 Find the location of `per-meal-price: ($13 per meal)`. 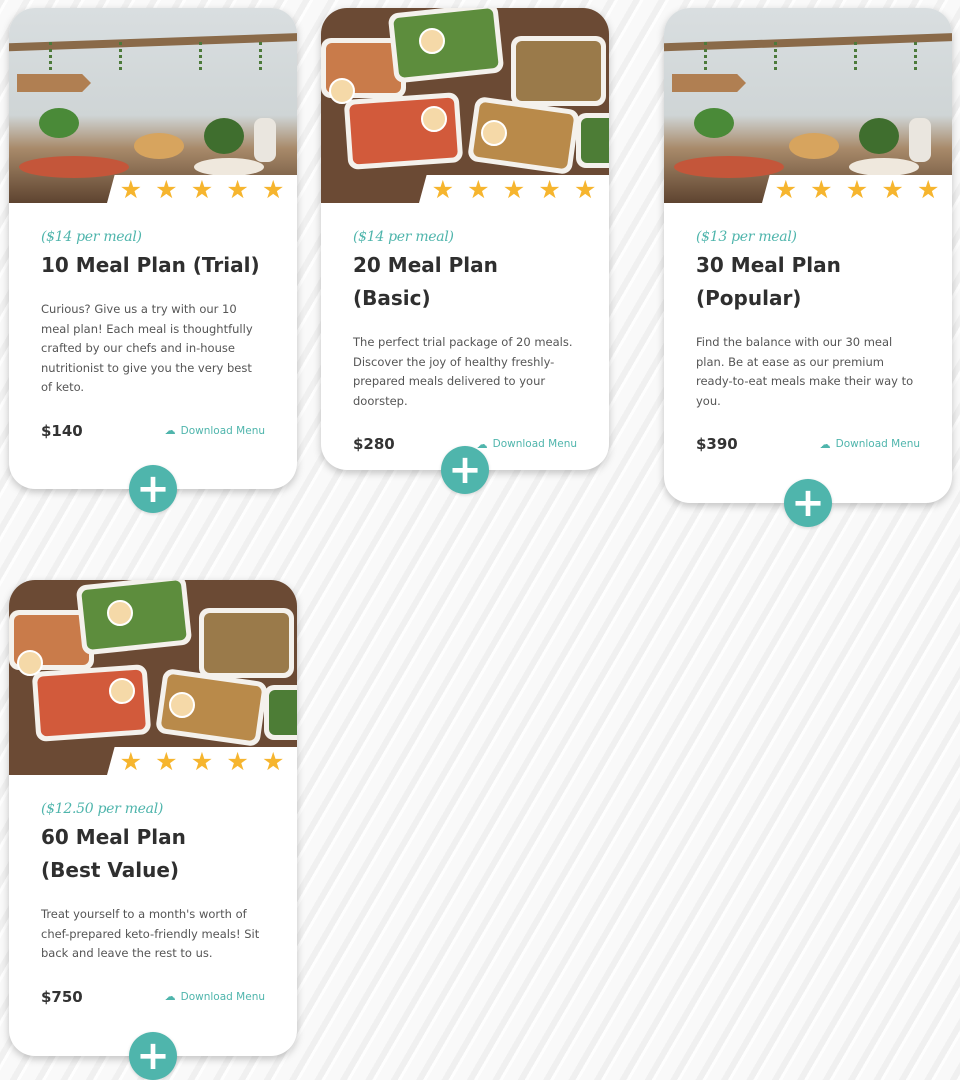

per-meal-price: ($13 per meal) is located at coordinates (746, 237).